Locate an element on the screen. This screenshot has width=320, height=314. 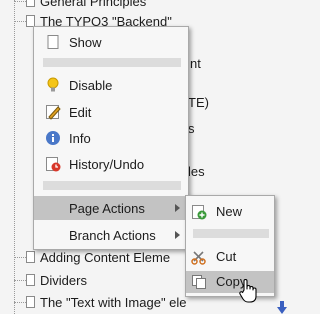
menu-item-label: Edit is located at coordinates (80, 112).